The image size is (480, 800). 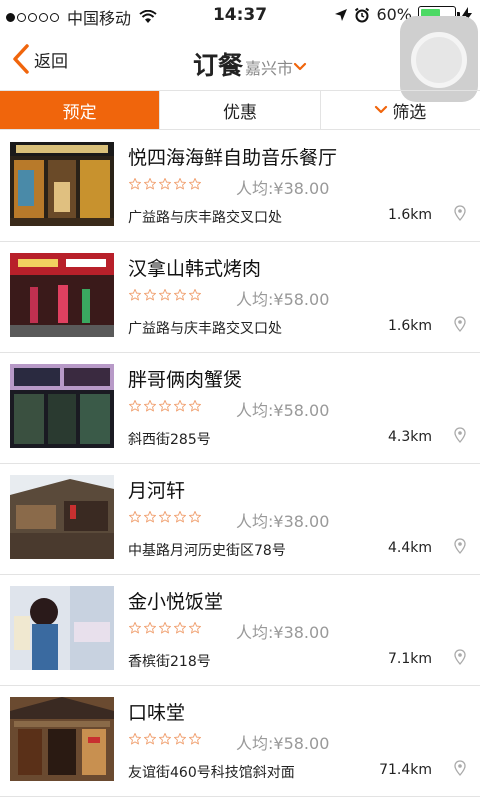 I want to click on restaurant-list-item: 汉拿山韩式烤肉人均:¥58.00 广益路与庆丰路交叉口处 1.6km, so click(x=240, y=297).